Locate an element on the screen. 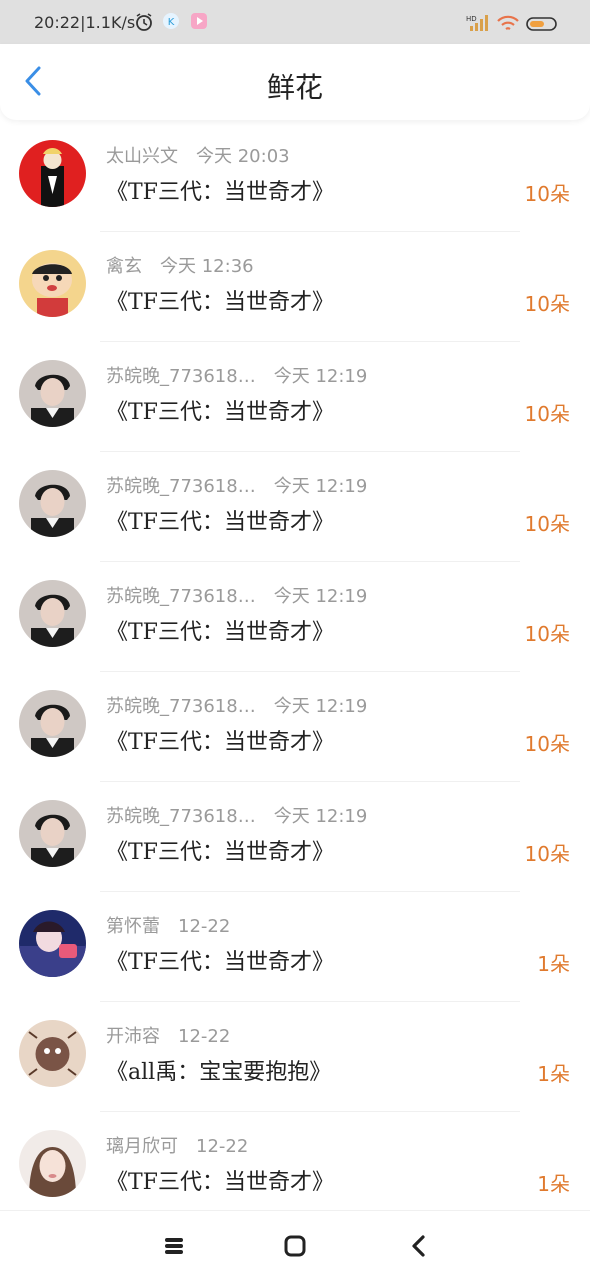 The width and height of the screenshot is (590, 1281). home-icon is located at coordinates (295, 1249).